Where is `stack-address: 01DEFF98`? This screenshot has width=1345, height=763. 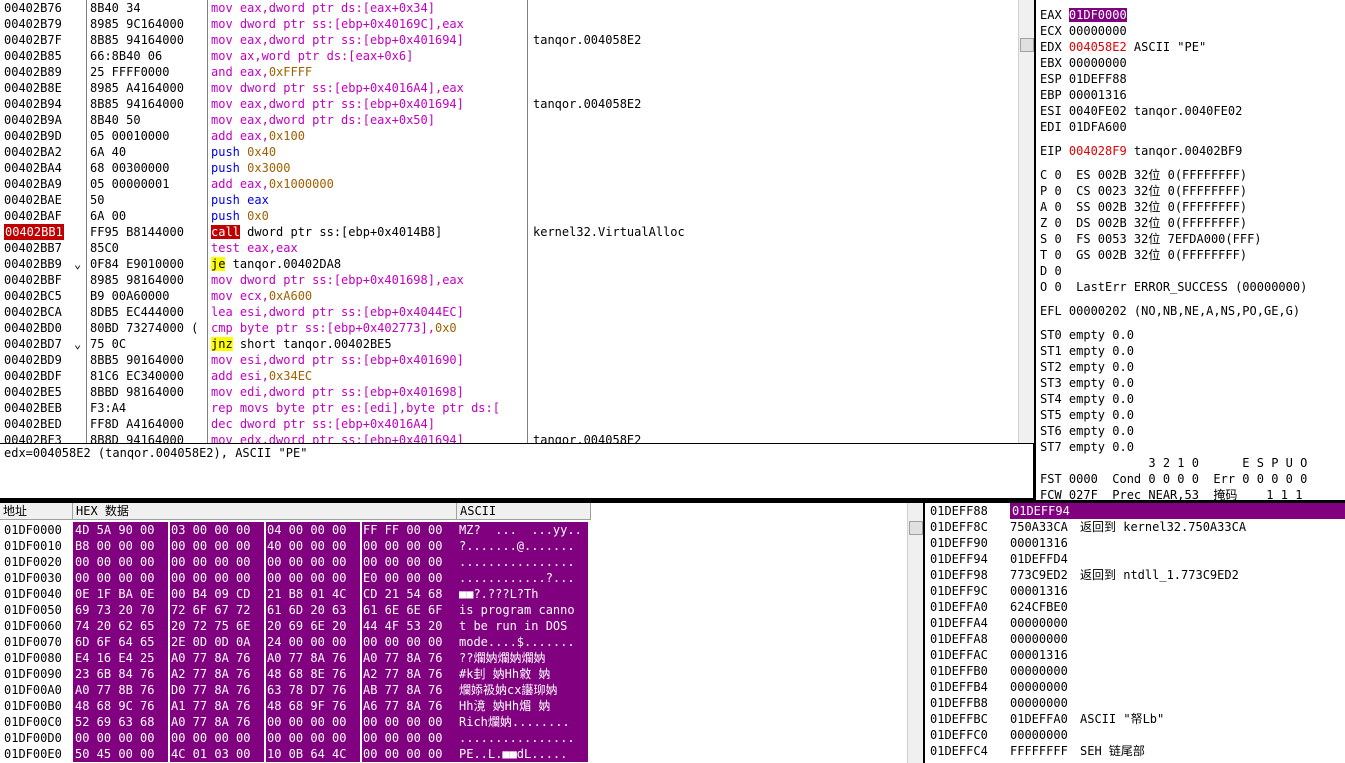 stack-address: 01DEFF98 is located at coordinates (959, 575).